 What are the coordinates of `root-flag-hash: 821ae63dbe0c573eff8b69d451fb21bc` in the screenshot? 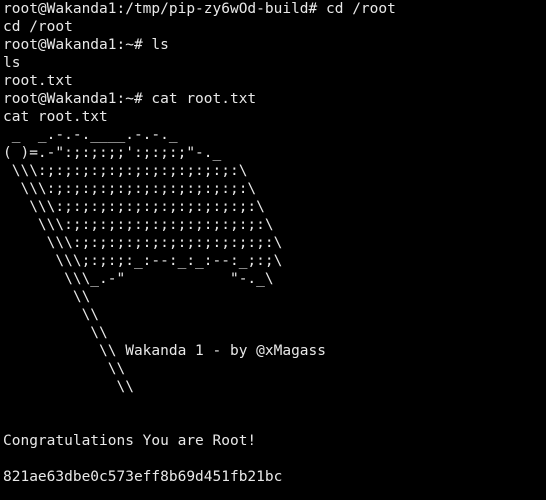 It's located at (143, 477).